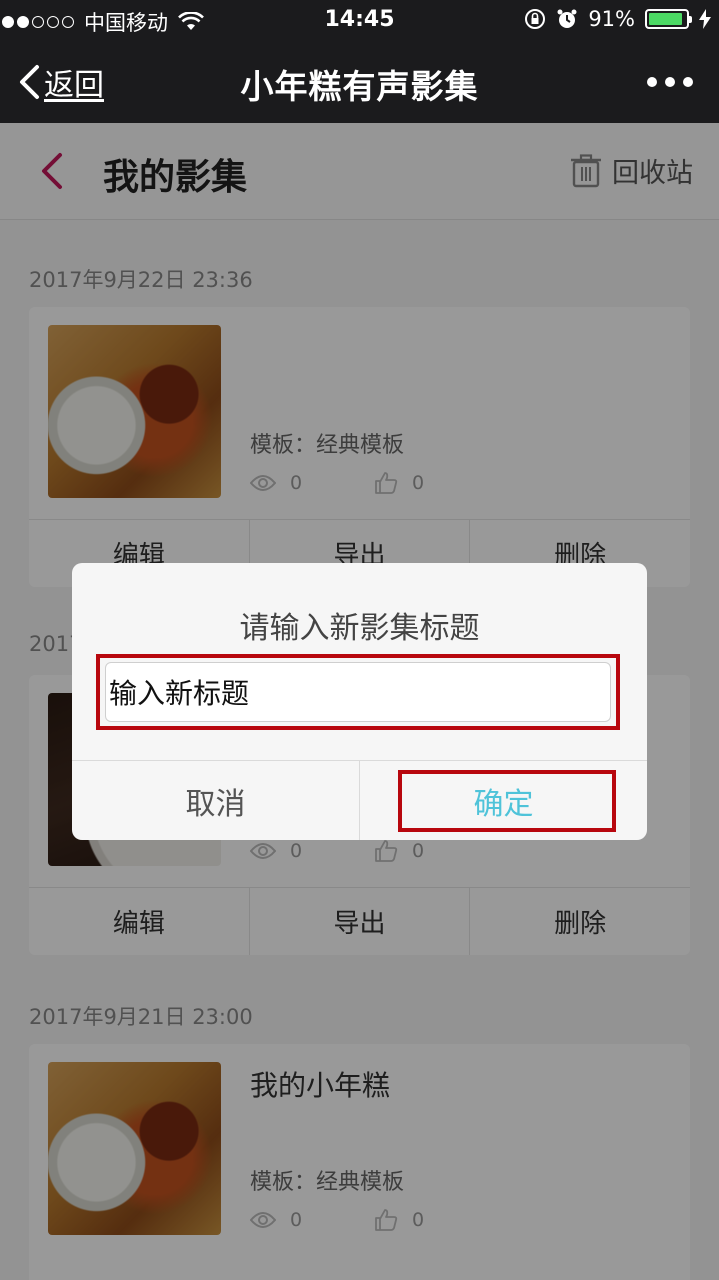 The image size is (719, 1280). What do you see at coordinates (705, 19) in the screenshot?
I see `charging-bolt-icon` at bounding box center [705, 19].